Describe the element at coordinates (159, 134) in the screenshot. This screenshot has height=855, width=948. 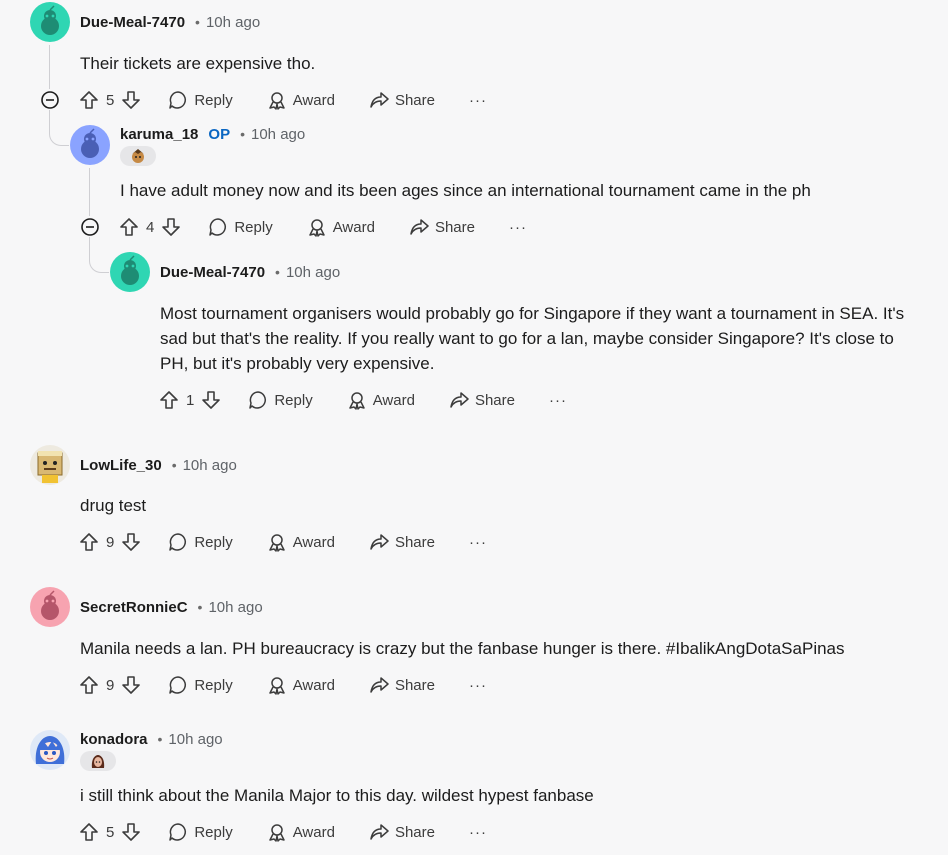
I see `comment-author: karuma_18` at that location.